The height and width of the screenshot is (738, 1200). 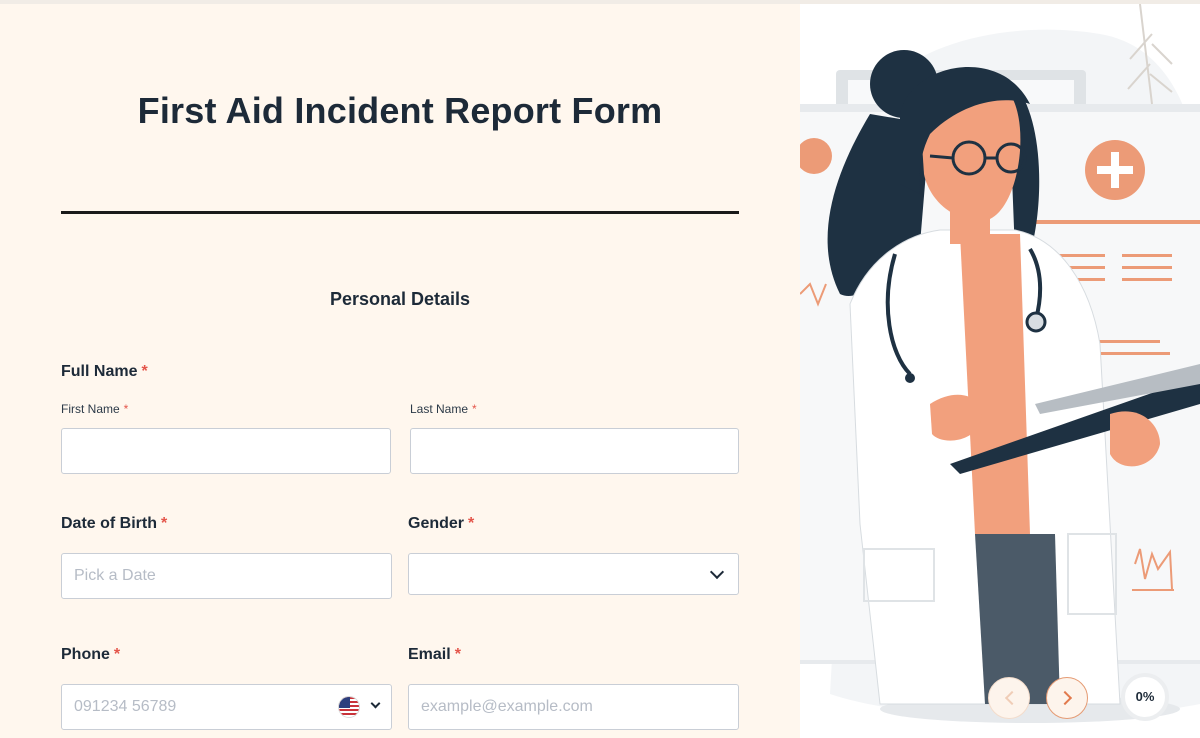 What do you see at coordinates (99, 371) in the screenshot?
I see `full-name-label-text: Full Name` at bounding box center [99, 371].